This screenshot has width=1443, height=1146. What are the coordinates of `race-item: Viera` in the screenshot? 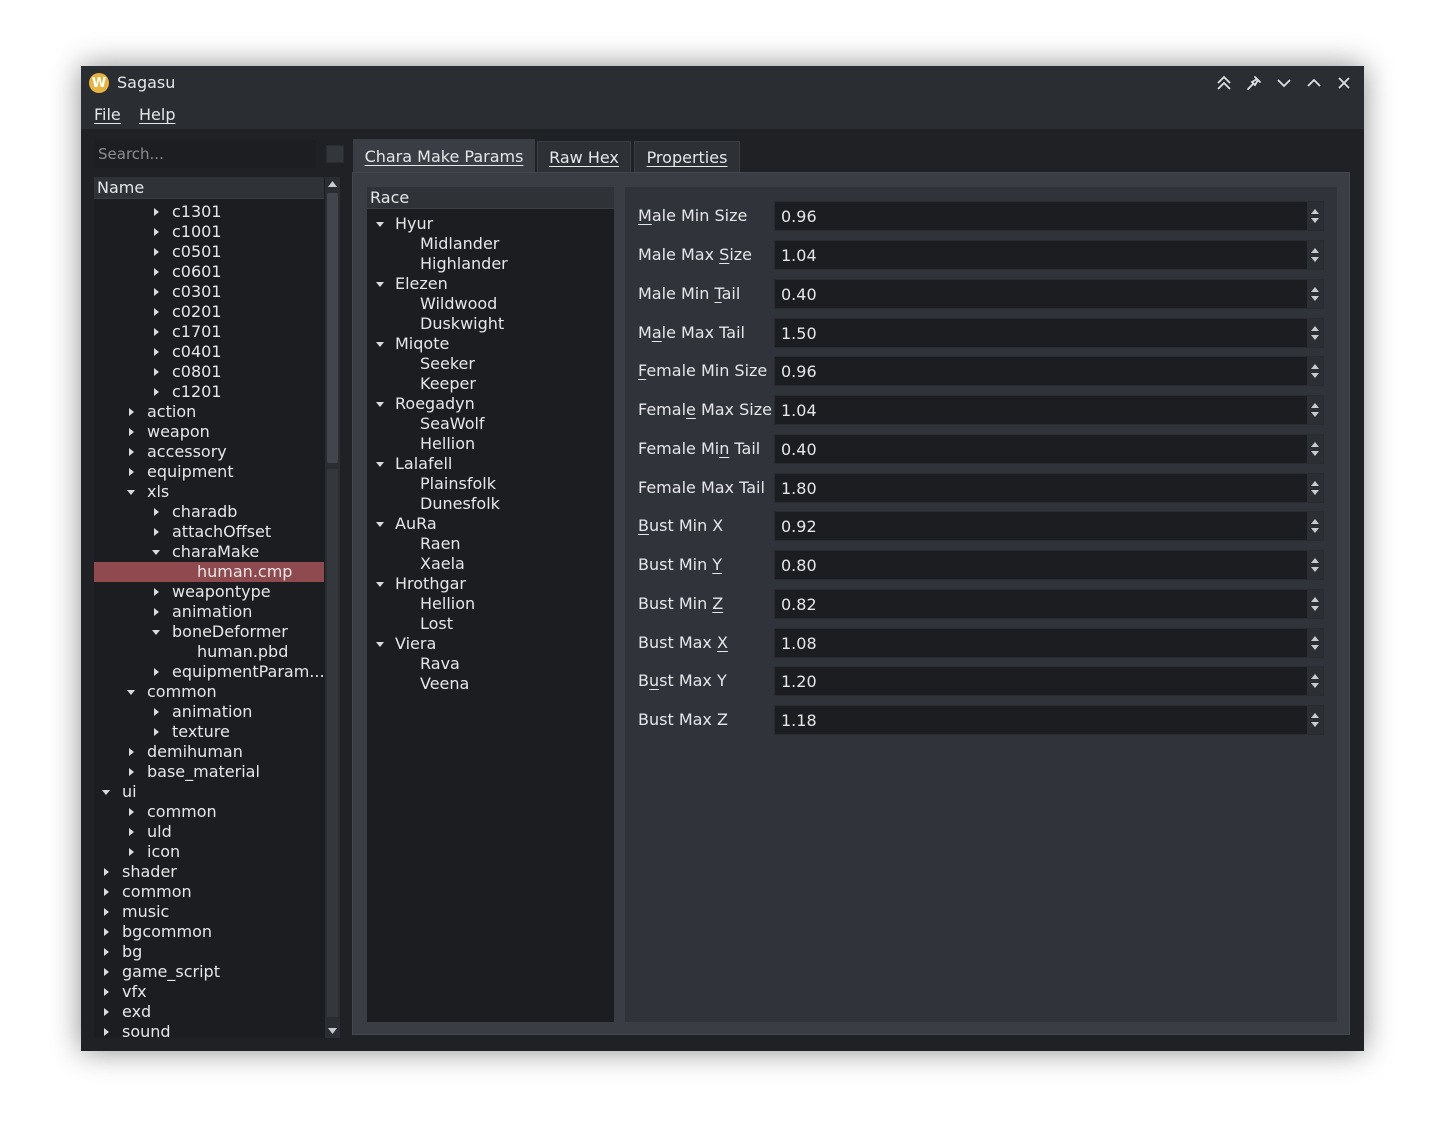 It's located at (490, 644).